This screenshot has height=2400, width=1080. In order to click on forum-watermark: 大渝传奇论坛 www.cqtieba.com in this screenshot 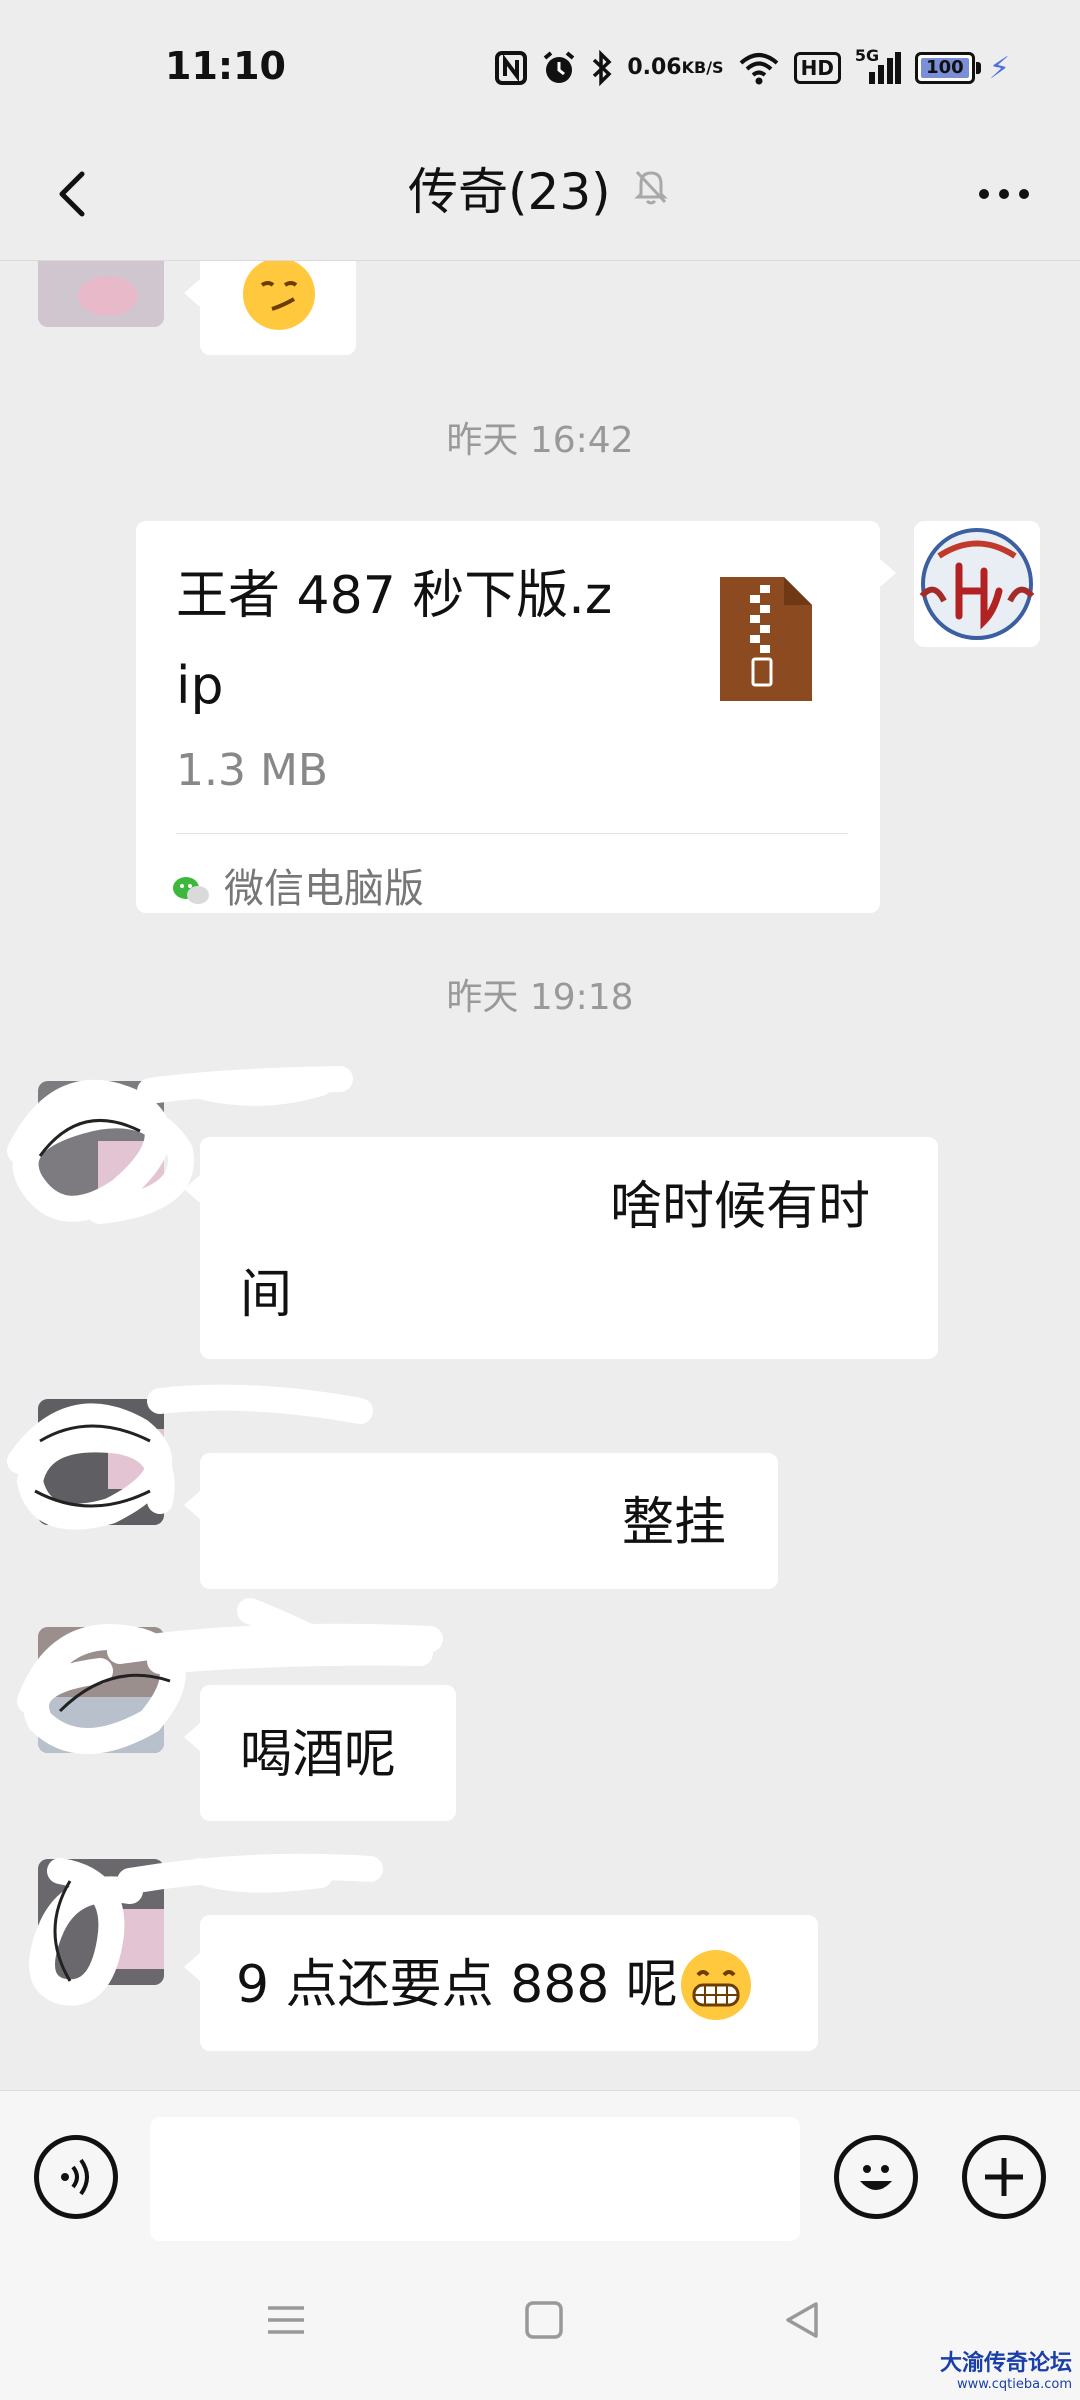, I will do `click(1006, 2368)`.